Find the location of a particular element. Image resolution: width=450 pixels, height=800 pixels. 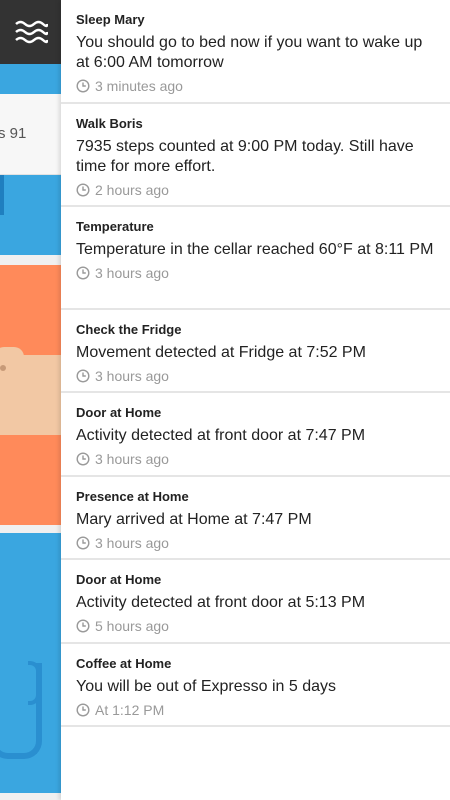

notification-time: 3 minutes ago is located at coordinates (139, 86).